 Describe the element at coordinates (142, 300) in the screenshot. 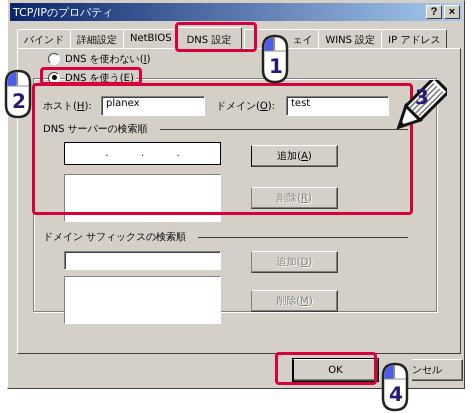

I see `suffix-list` at that location.